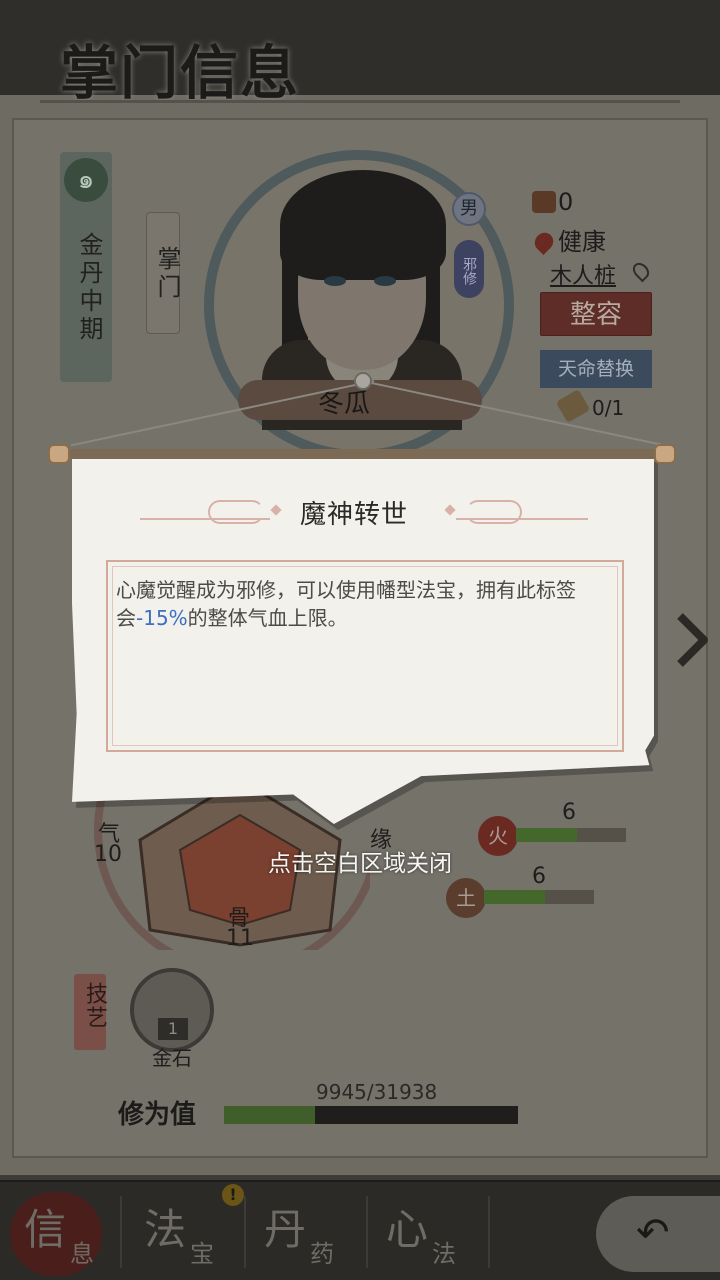  I want to click on title-ornament-swirl-left, so click(236, 512).